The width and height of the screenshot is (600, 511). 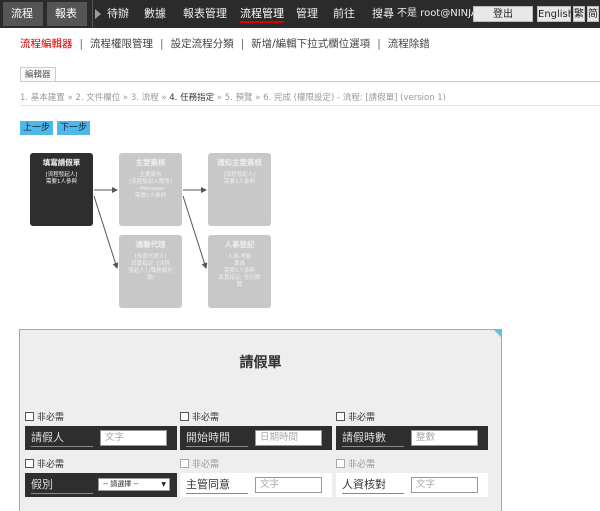 What do you see at coordinates (239, 162) in the screenshot?
I see `flow-node-title: 通知主要簽核` at bounding box center [239, 162].